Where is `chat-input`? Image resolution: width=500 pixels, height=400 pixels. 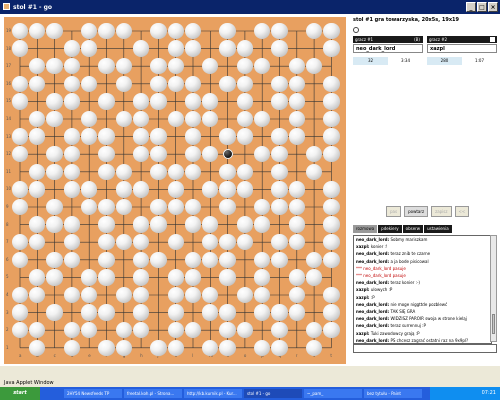 chat-input is located at coordinates (425, 348).